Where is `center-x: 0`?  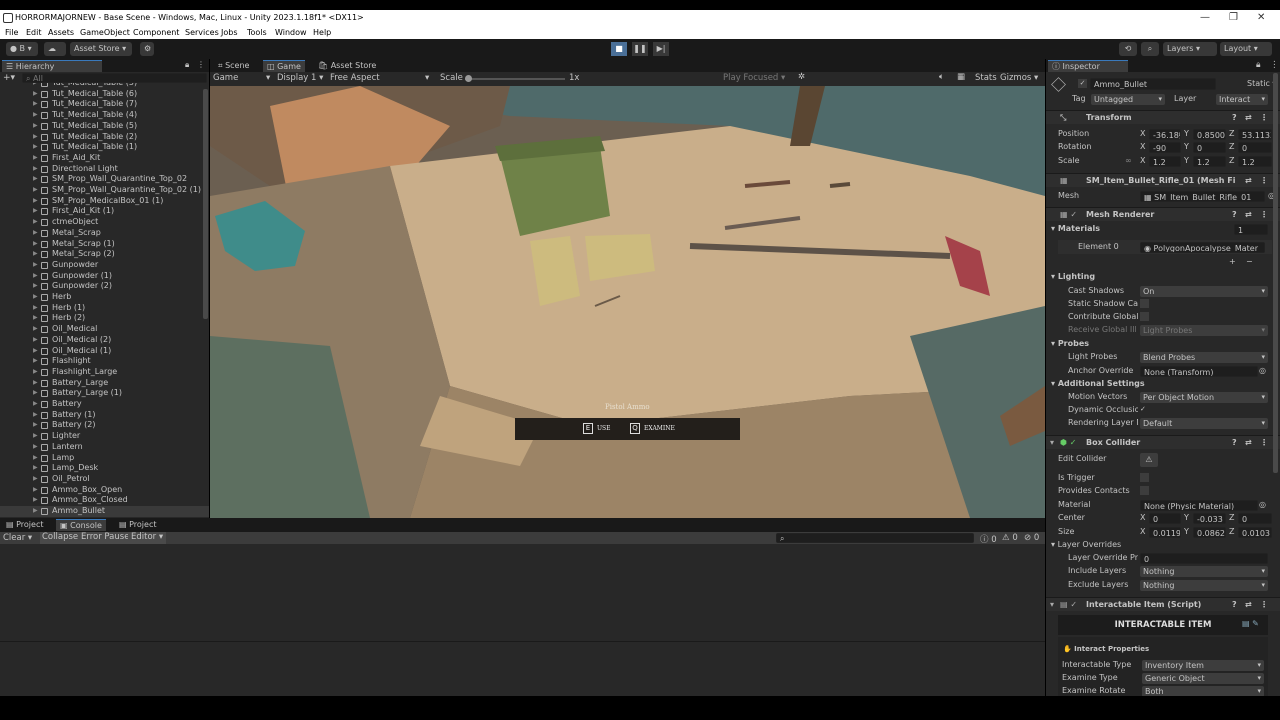
center-x: 0 is located at coordinates (1165, 518).